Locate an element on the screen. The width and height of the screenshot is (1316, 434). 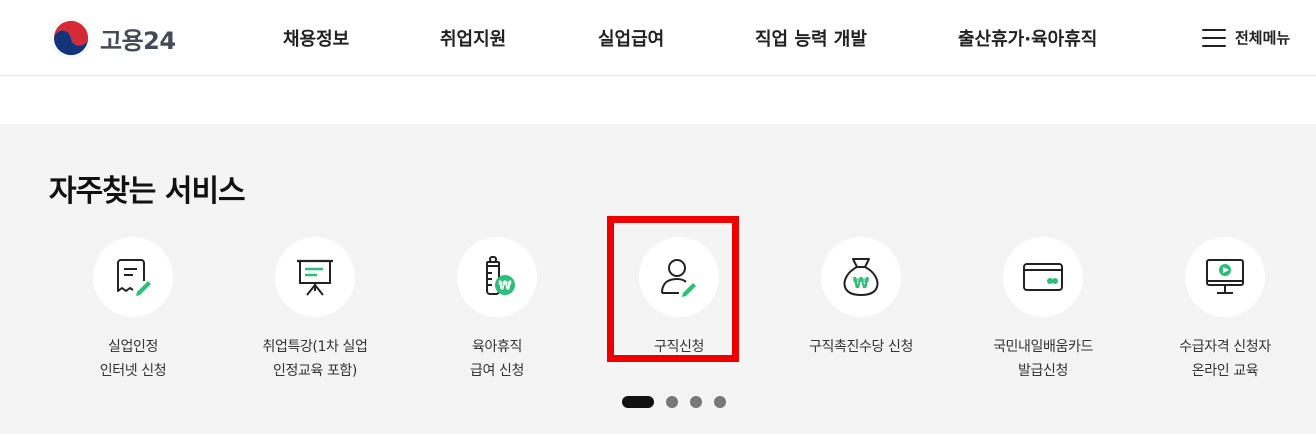
monitor-play-icon is located at coordinates (1225, 276).